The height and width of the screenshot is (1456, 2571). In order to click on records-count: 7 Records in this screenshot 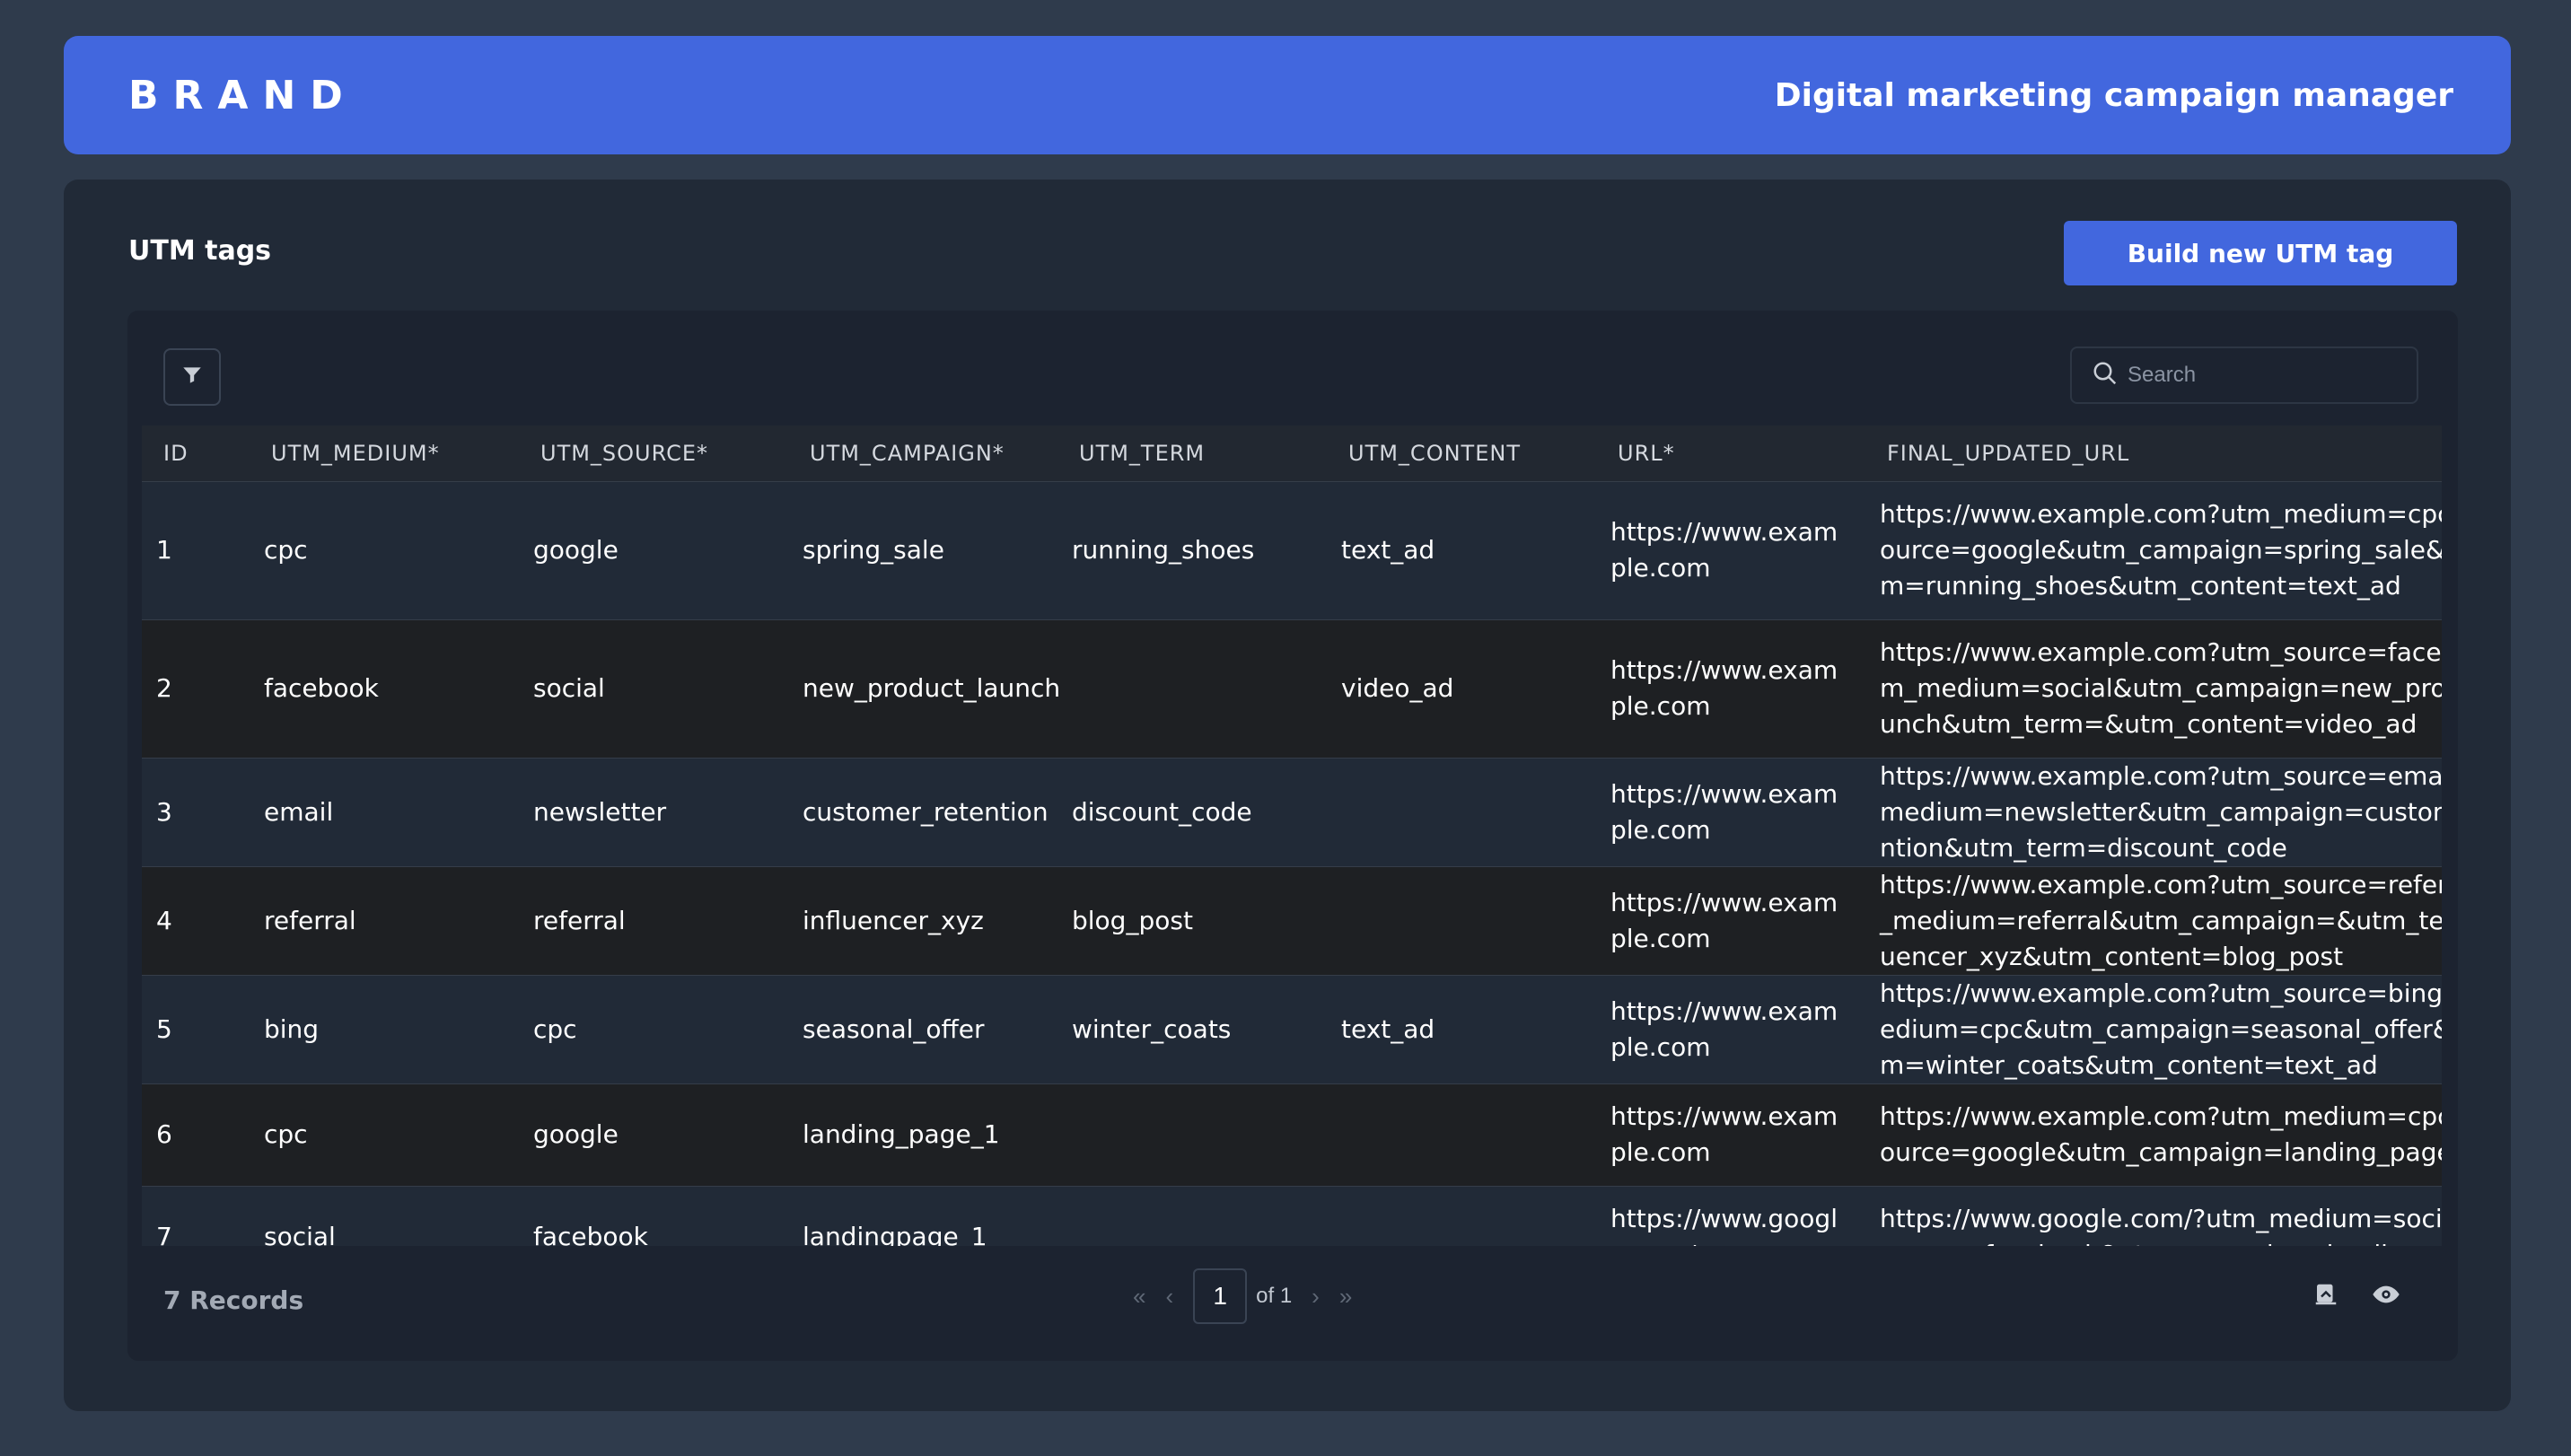, I will do `click(233, 1300)`.